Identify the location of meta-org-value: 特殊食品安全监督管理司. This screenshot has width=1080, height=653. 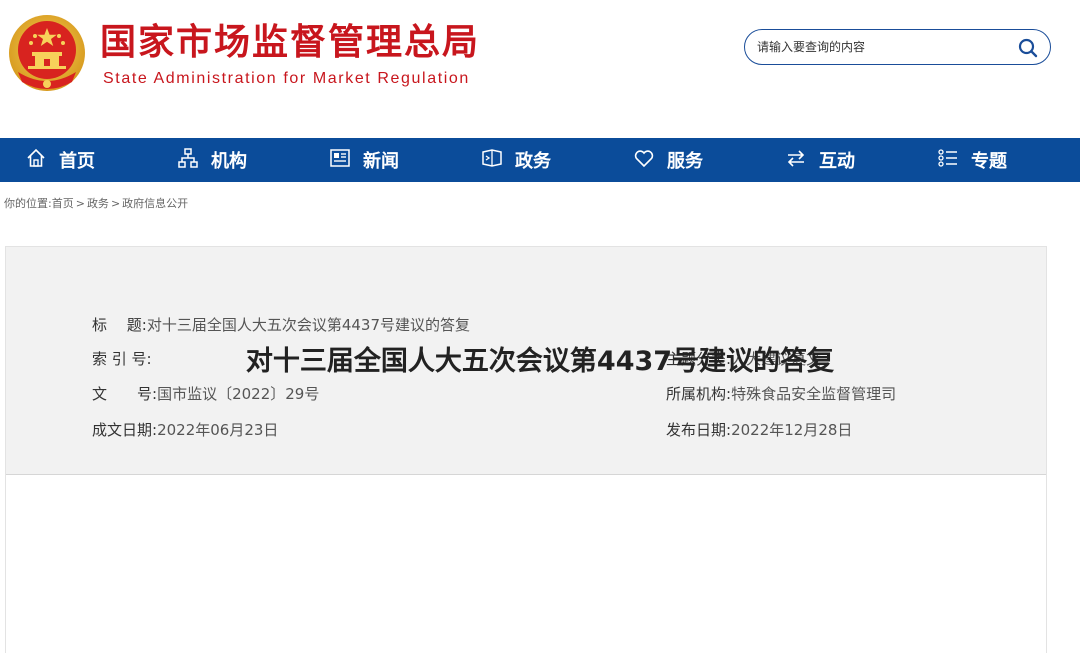
(814, 394).